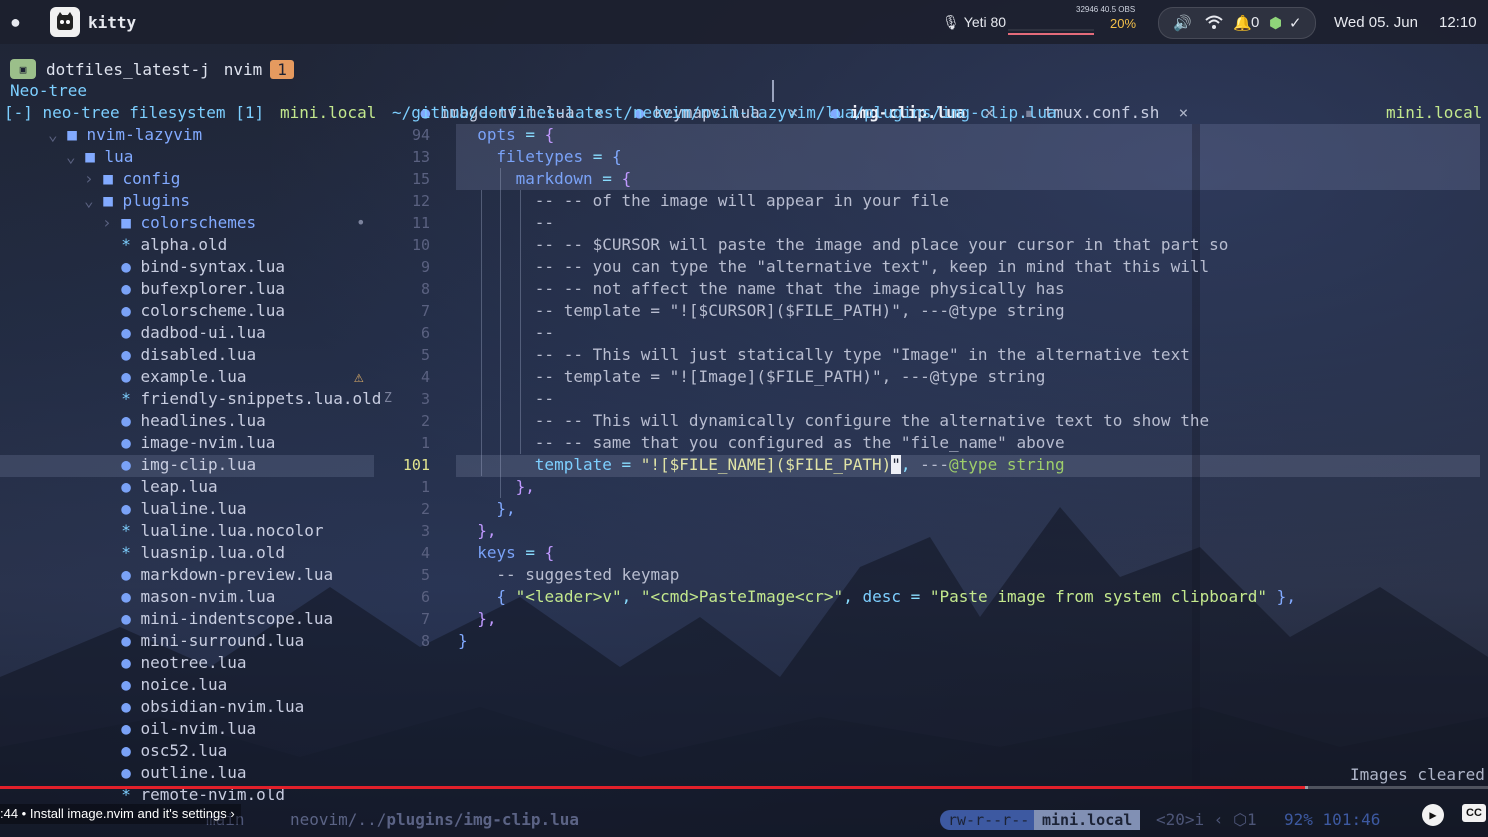  I want to click on tree-item: ● obsidian-nvim.lua, so click(203, 707).